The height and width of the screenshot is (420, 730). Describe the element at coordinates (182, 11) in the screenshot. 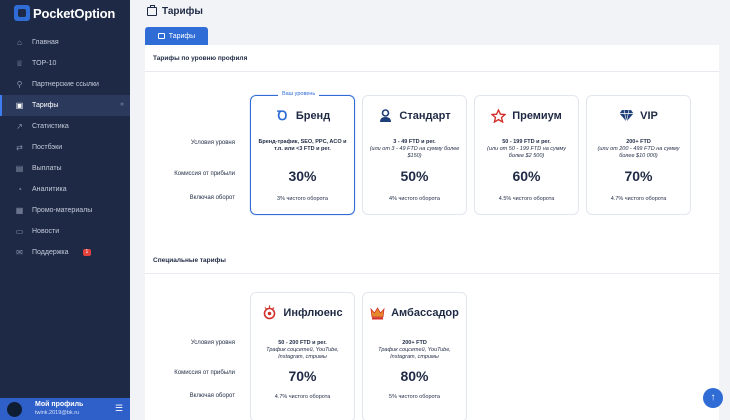

I see `page-title: Тарифы` at that location.